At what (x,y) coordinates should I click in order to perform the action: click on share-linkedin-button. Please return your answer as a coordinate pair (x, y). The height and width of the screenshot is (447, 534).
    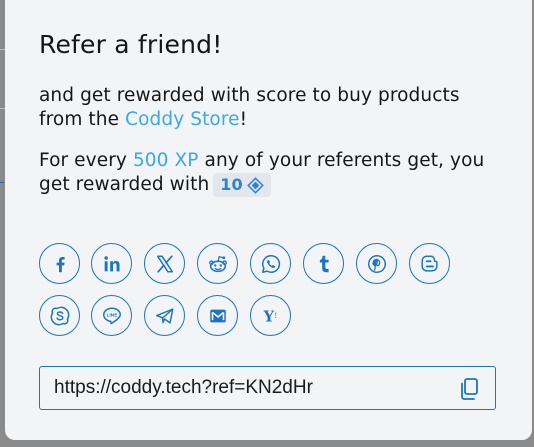
    Looking at the image, I should click on (111, 263).